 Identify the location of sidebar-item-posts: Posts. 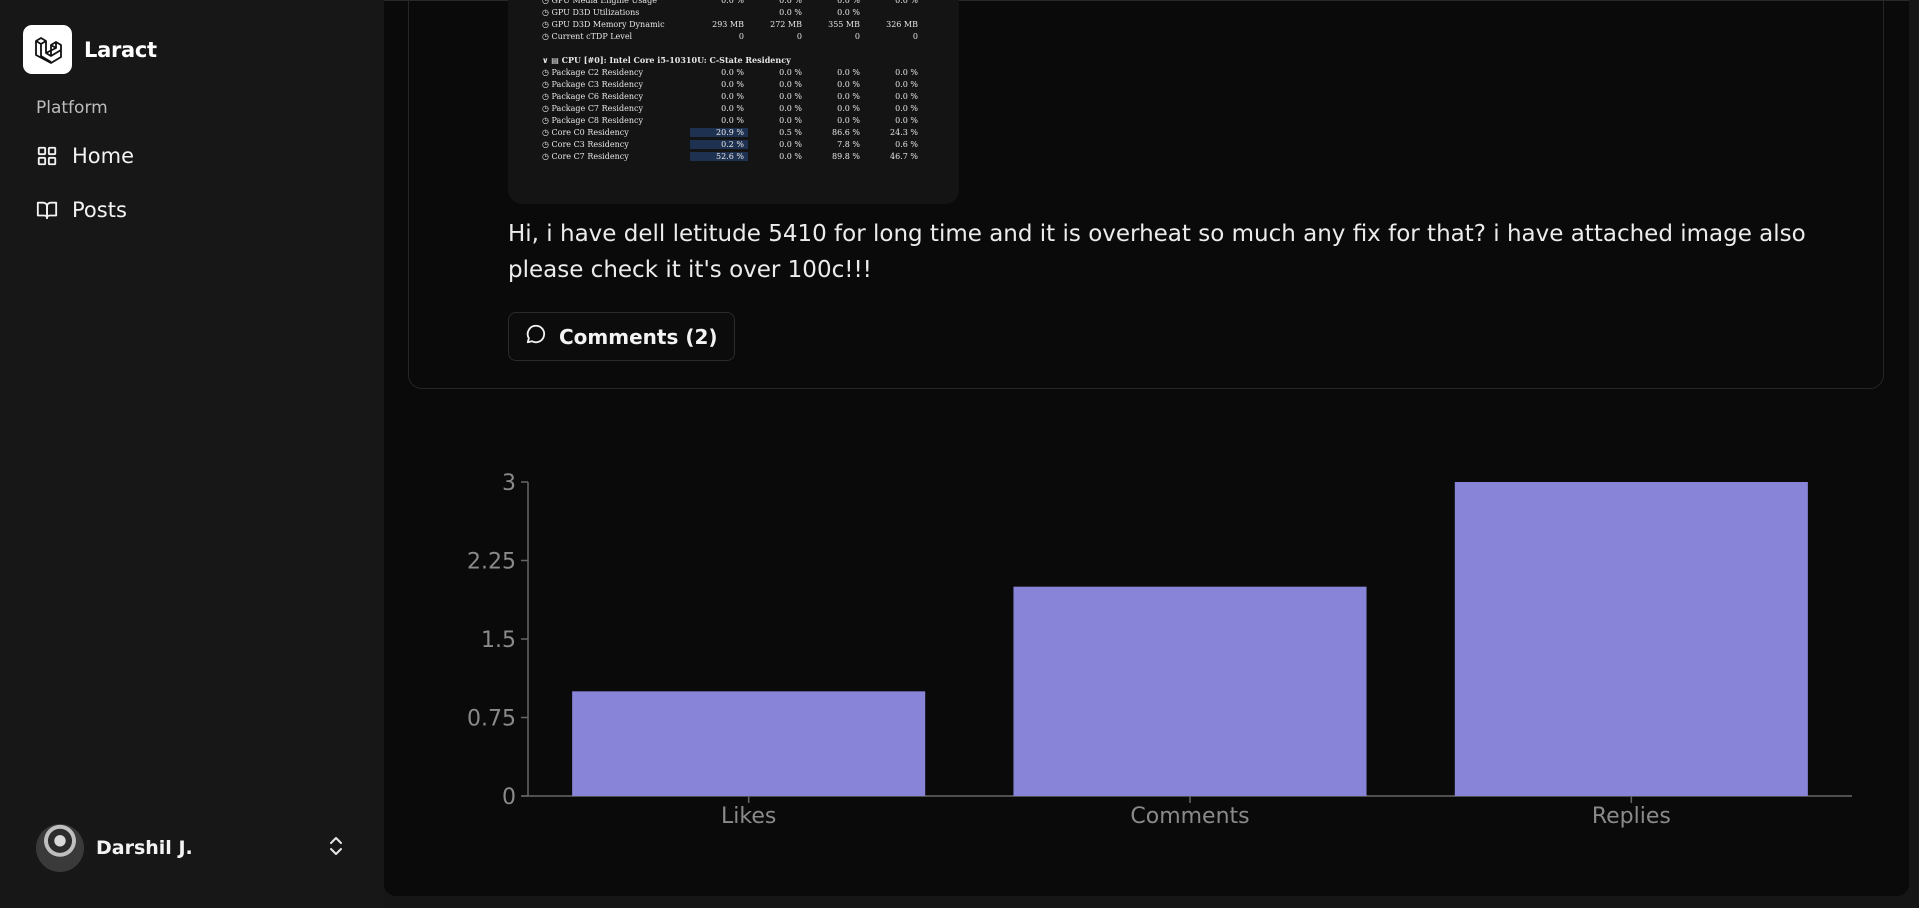
(81, 210).